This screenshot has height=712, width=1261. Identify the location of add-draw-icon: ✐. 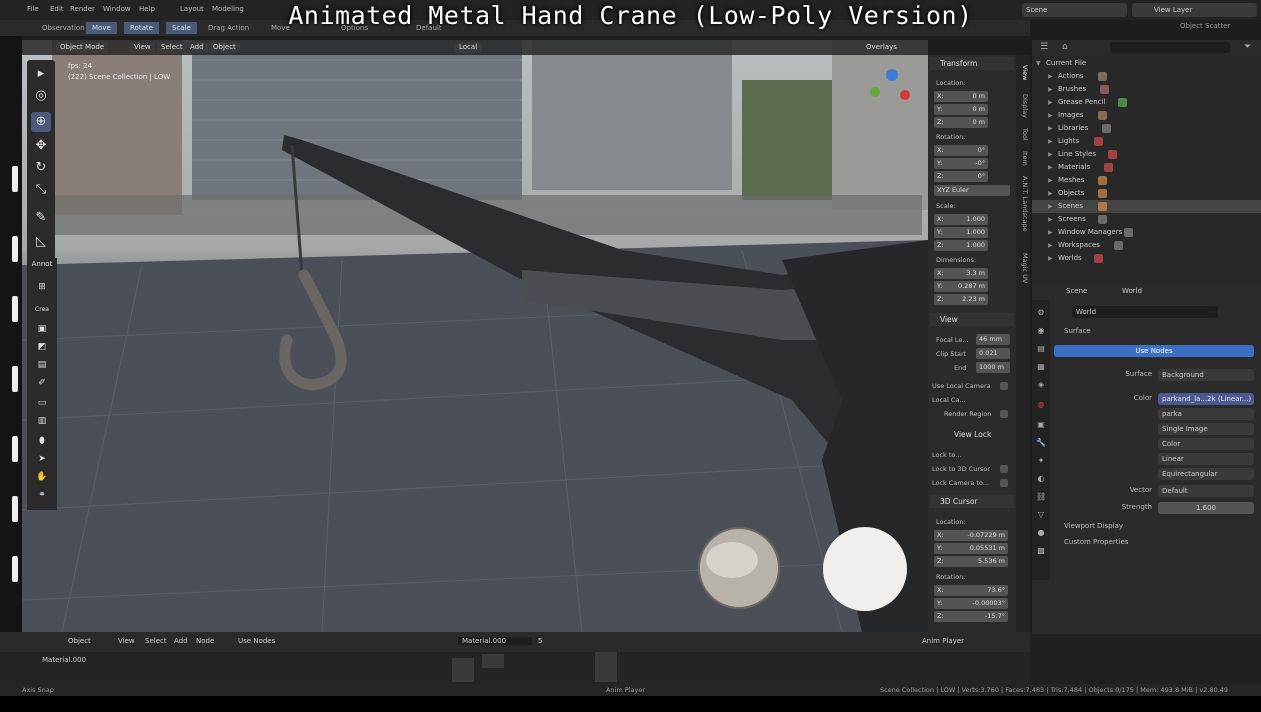
(42, 384).